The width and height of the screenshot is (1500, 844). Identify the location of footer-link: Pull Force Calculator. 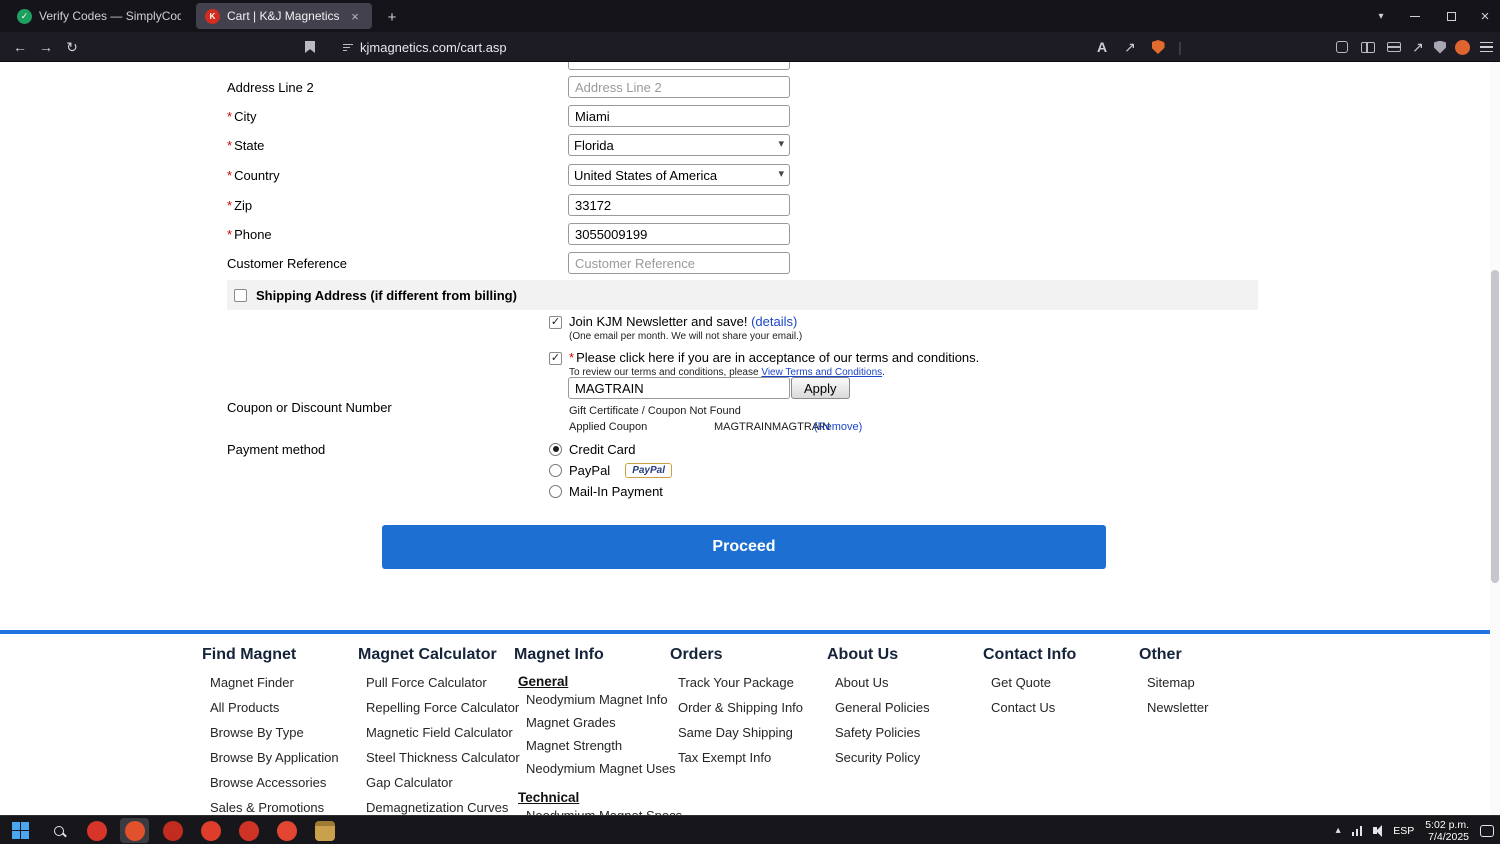
(443, 682).